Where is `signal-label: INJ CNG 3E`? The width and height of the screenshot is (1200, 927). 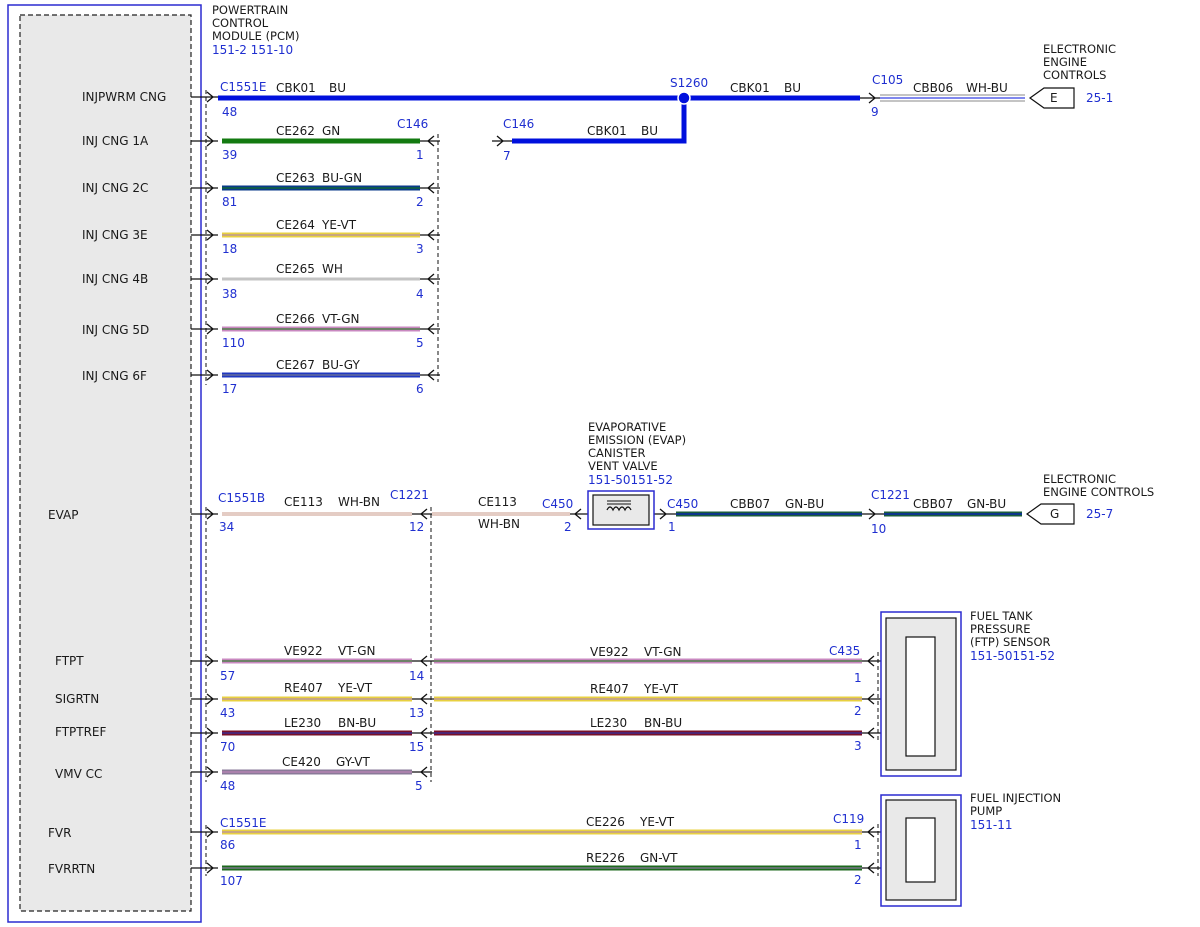
signal-label: INJ CNG 3E is located at coordinates (115, 235).